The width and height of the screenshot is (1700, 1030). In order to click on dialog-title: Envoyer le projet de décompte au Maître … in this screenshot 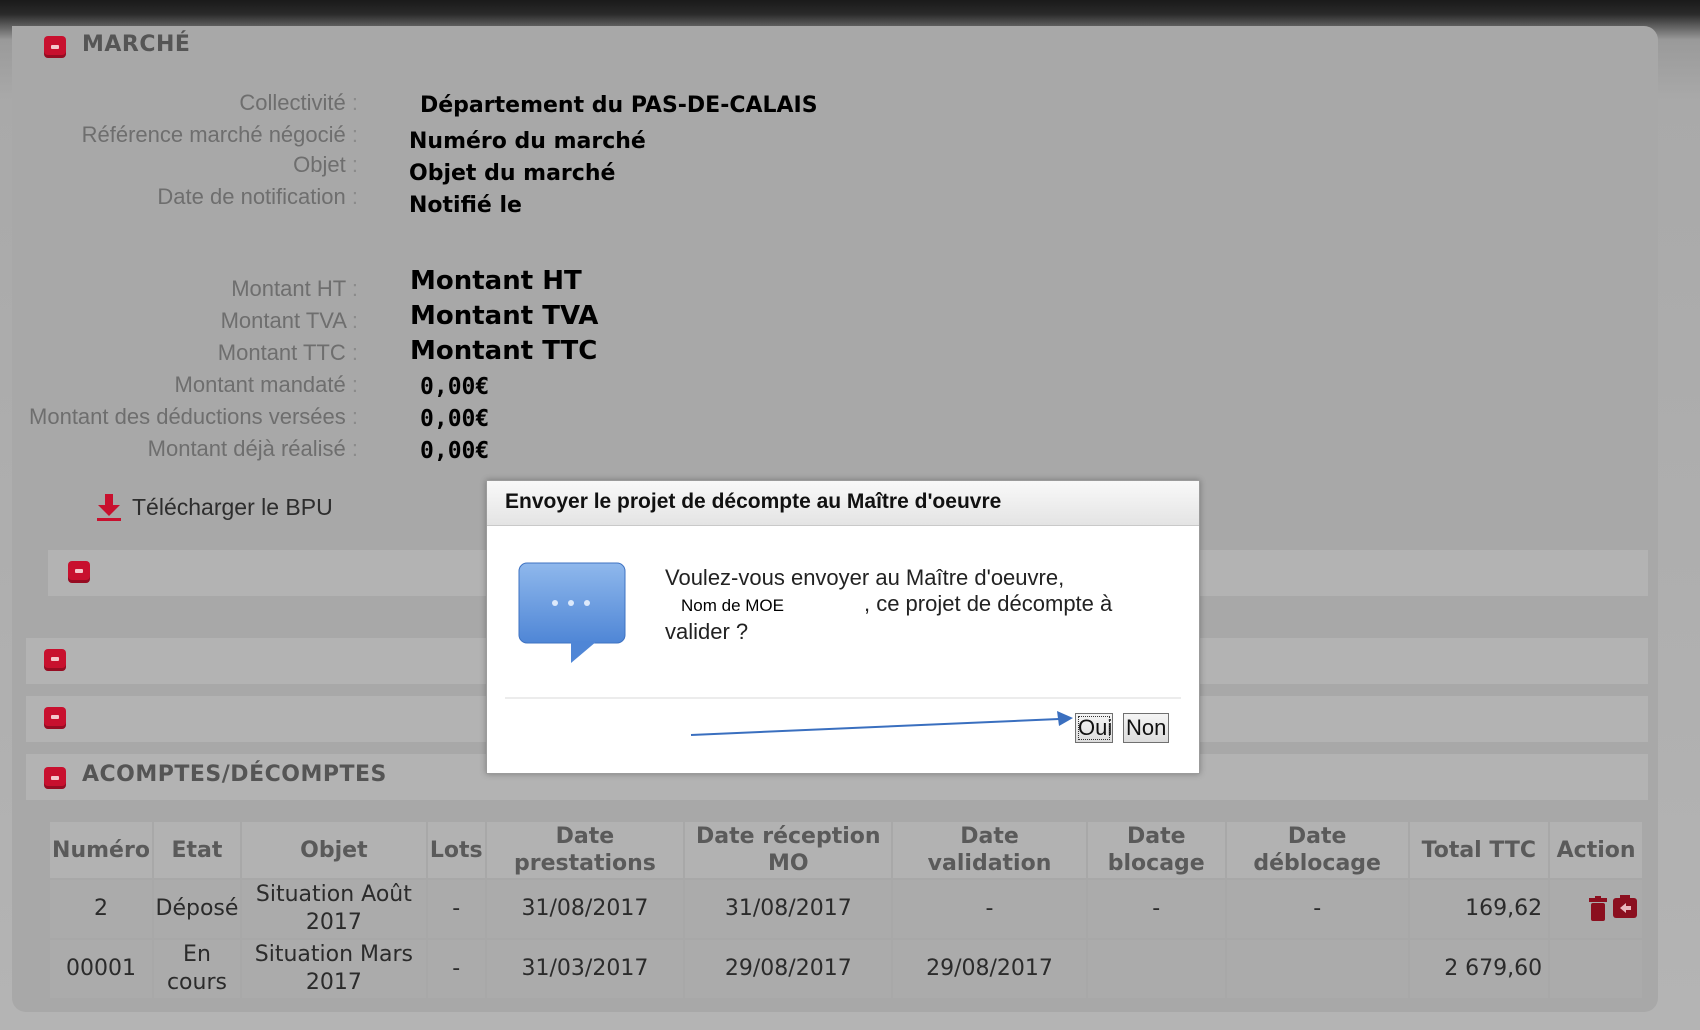, I will do `click(843, 503)`.